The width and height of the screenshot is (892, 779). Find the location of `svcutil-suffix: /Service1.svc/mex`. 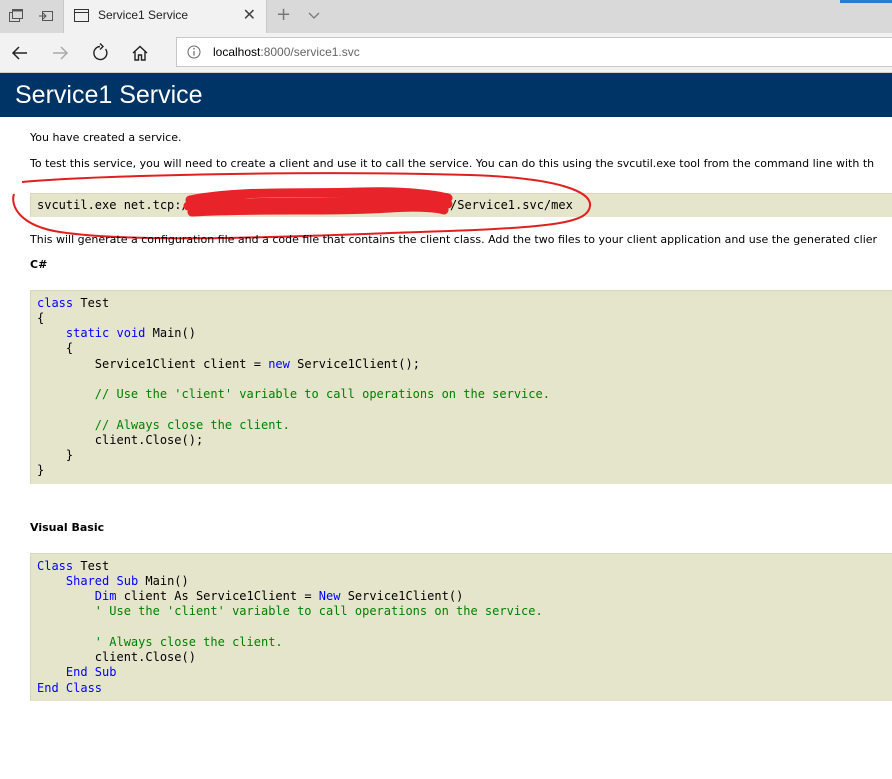

svcutil-suffix: /Service1.svc/mex is located at coordinates (511, 205).